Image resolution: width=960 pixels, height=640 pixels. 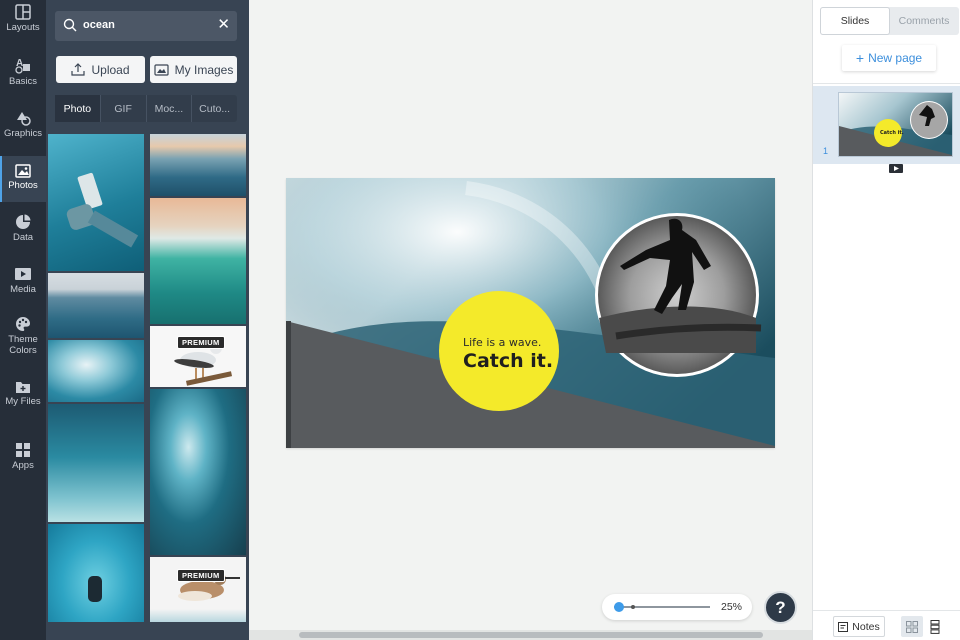 I want to click on photo-wave-sunset, so click(x=198, y=165).